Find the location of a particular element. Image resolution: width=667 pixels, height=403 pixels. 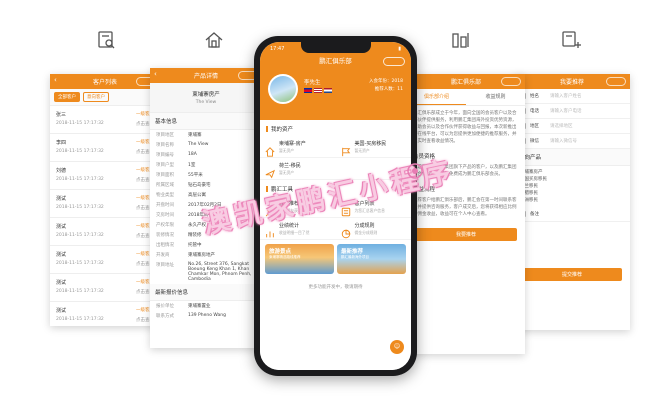

product-detail-title: 产品详情 is located at coordinates (205, 76).